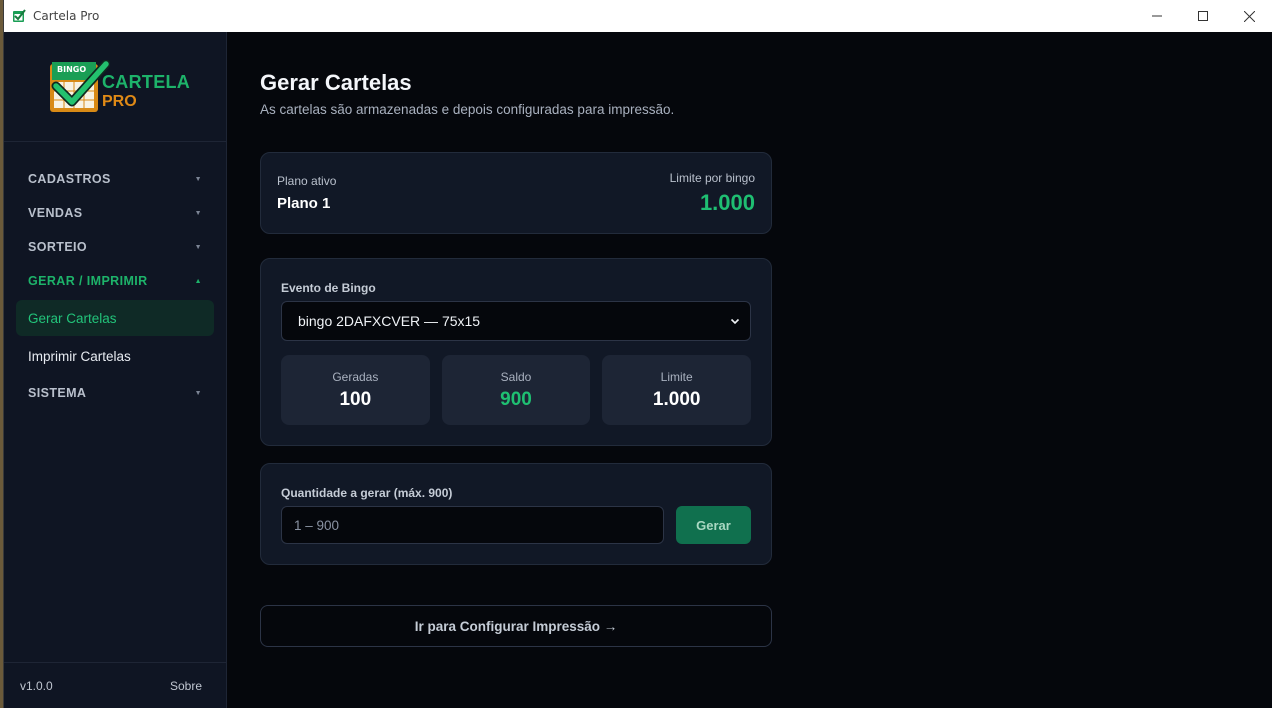  I want to click on about-link: Sobre, so click(186, 686).